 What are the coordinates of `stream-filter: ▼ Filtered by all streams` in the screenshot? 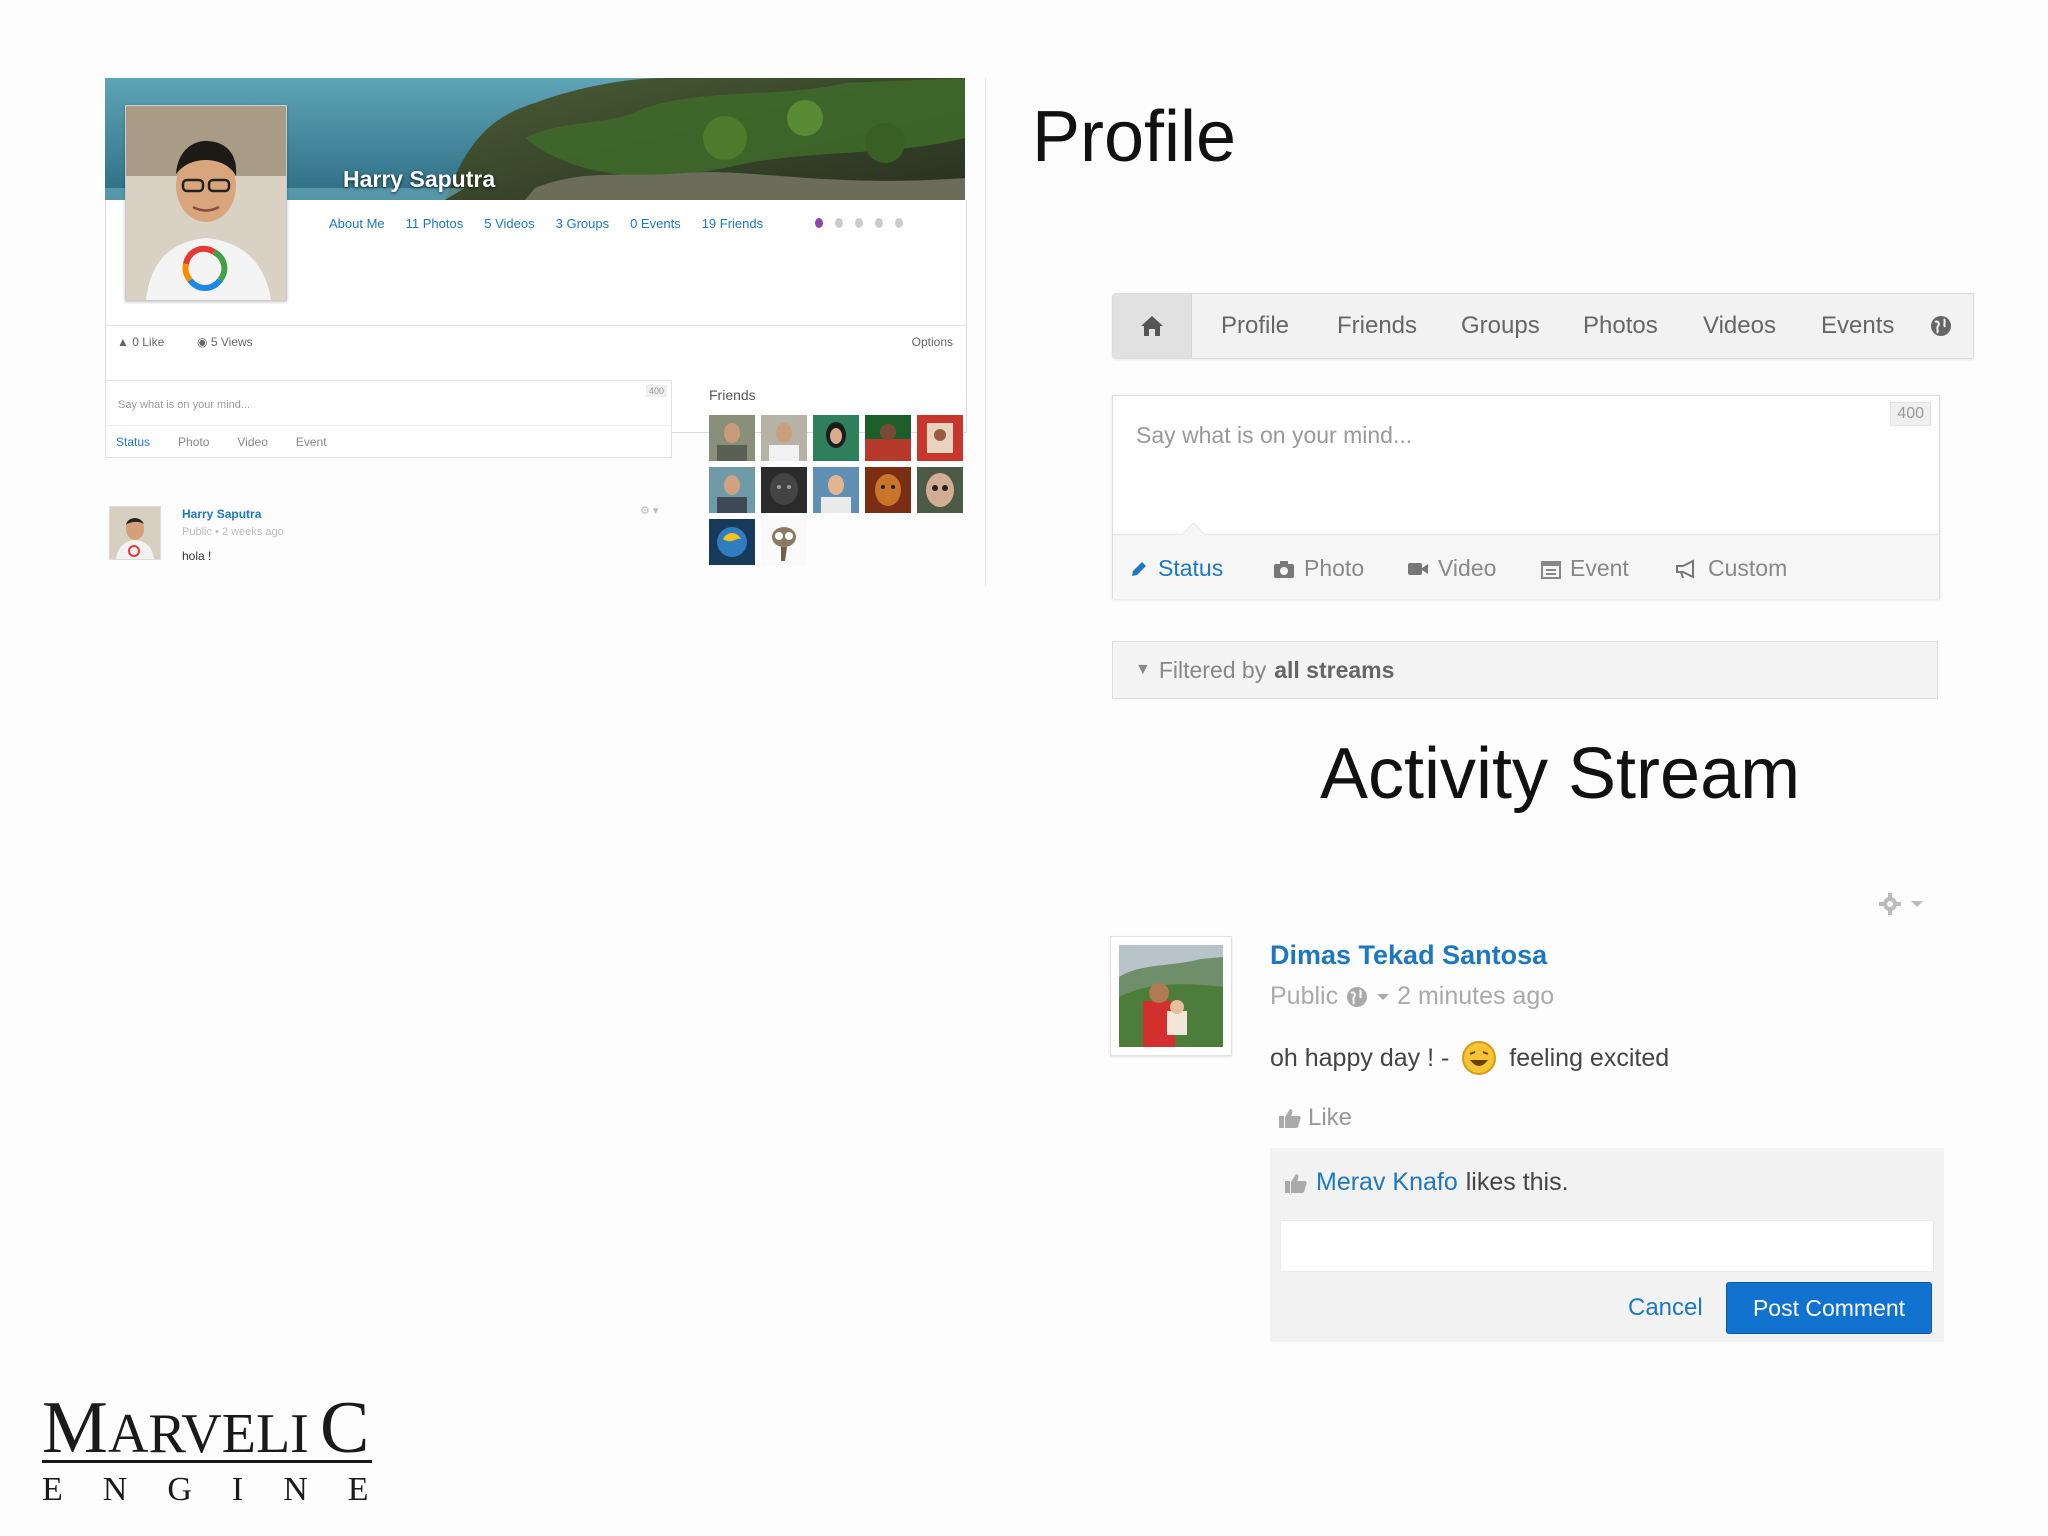 It's located at (1525, 670).